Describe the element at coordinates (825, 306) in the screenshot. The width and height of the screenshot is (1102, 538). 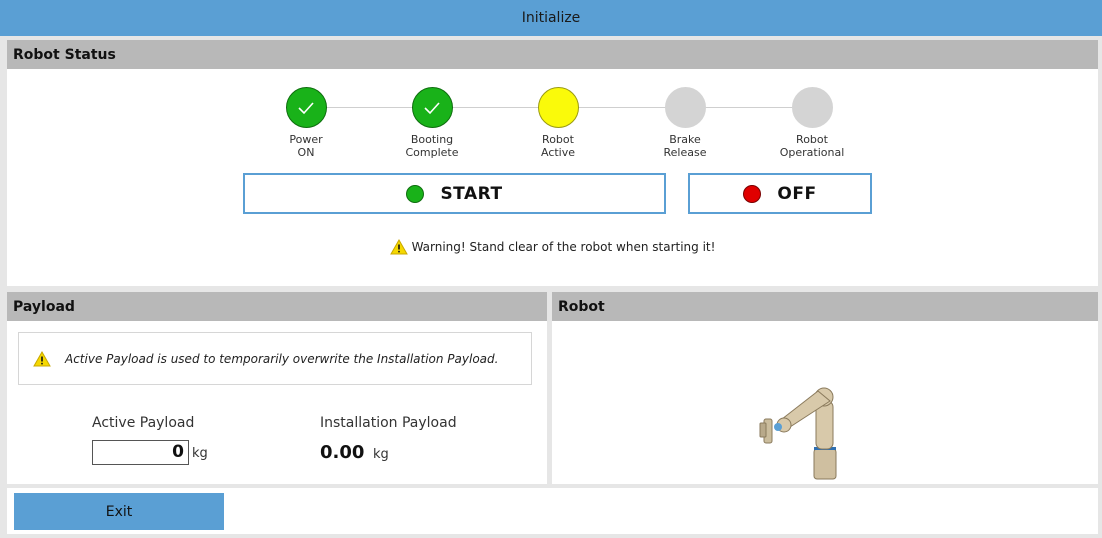
I see `robot-header: Robot` at that location.